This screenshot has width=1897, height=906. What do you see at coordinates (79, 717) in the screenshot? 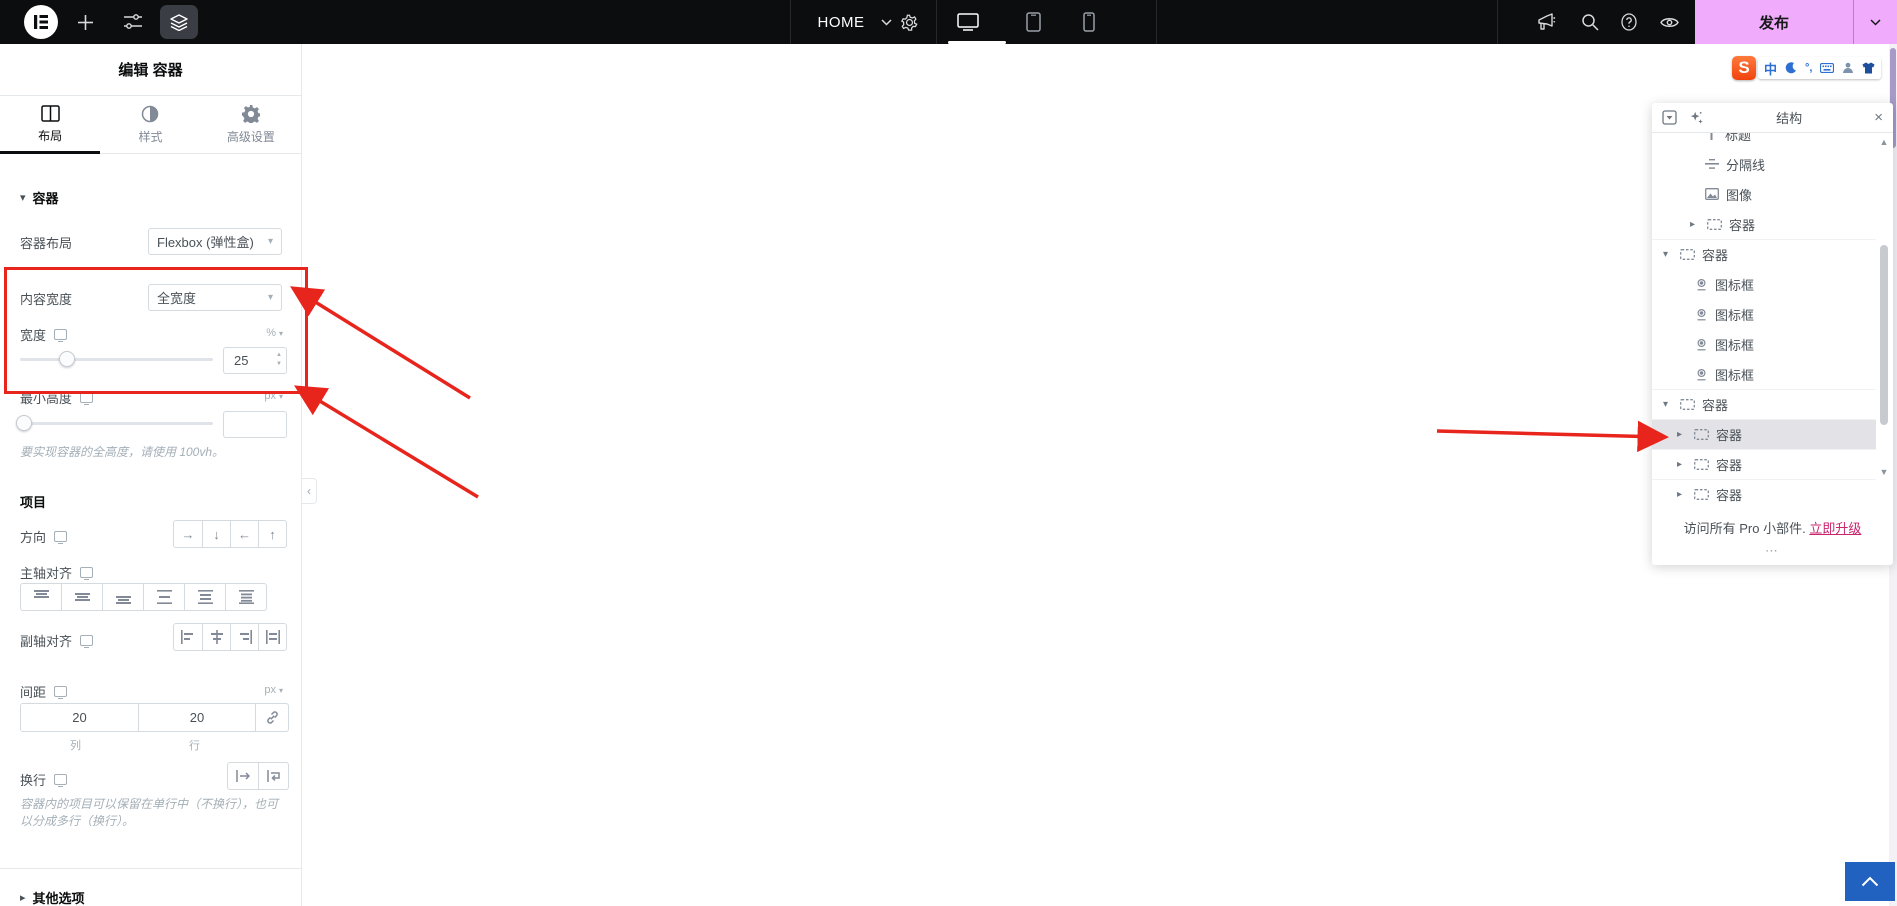
I see `gap-column-input` at bounding box center [79, 717].